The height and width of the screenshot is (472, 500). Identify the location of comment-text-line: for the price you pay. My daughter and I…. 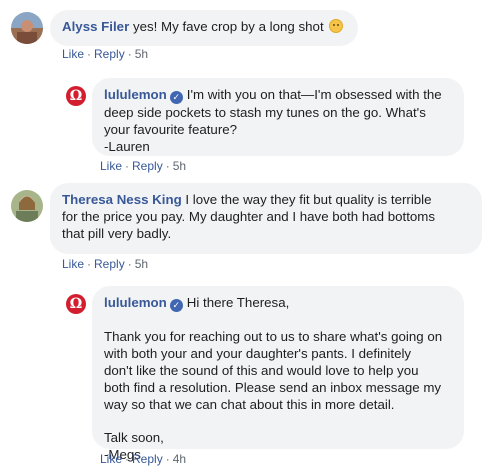
(249, 216).